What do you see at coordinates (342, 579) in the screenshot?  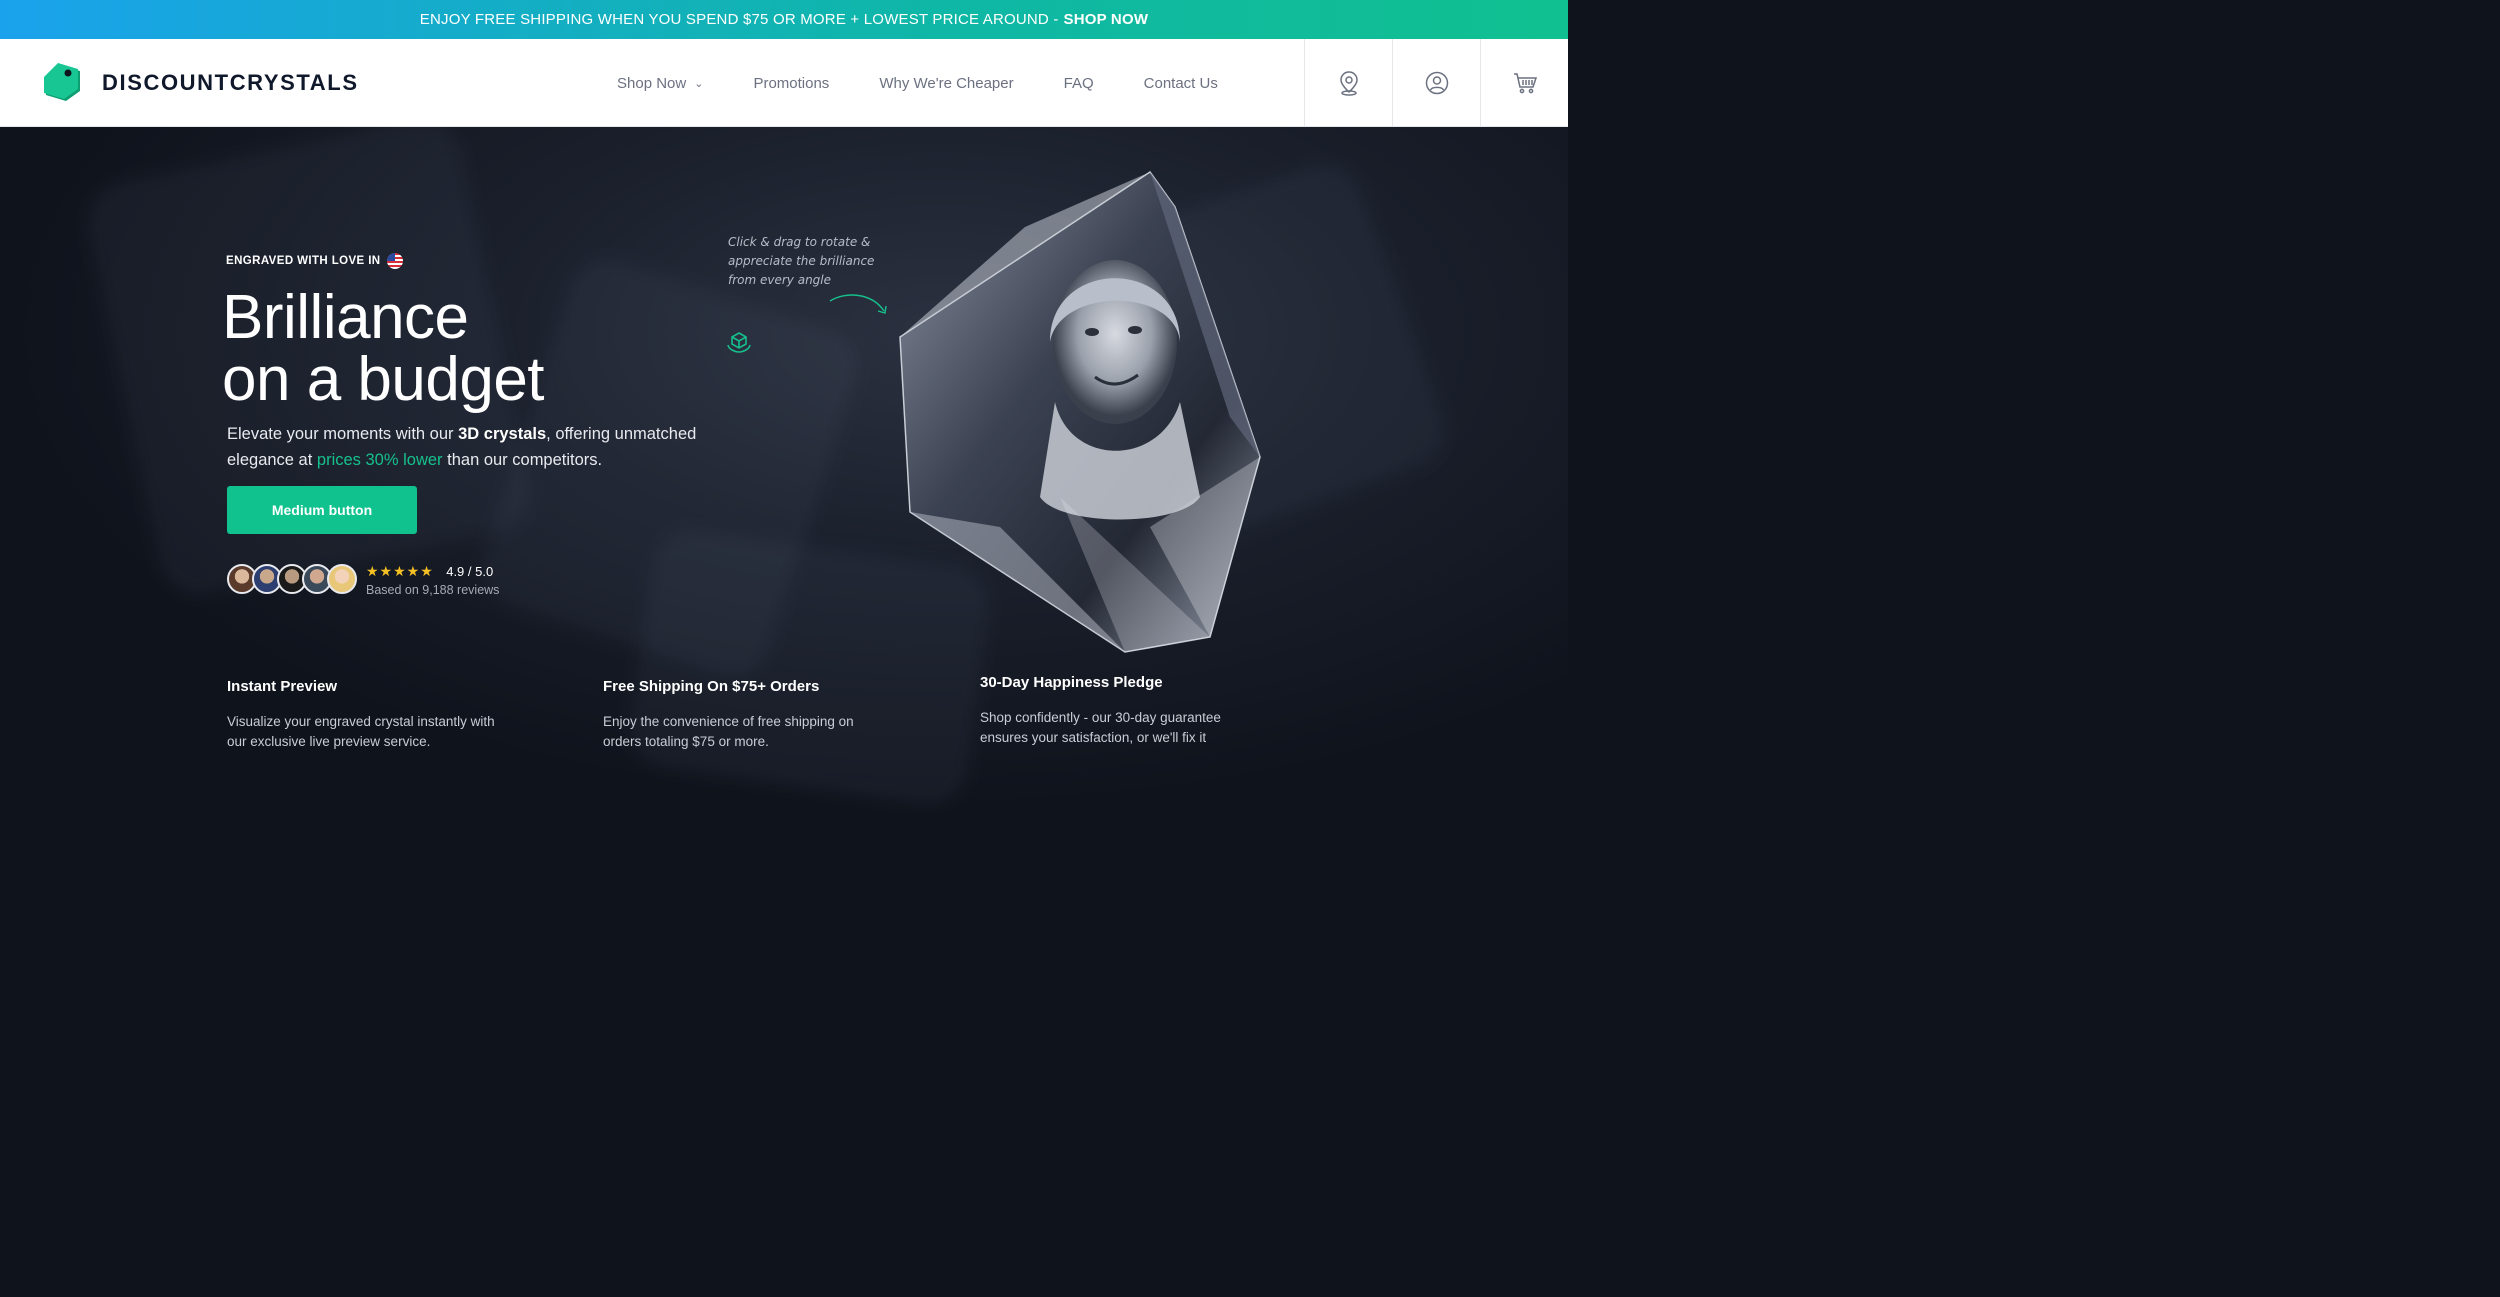 I see `avatar` at bounding box center [342, 579].